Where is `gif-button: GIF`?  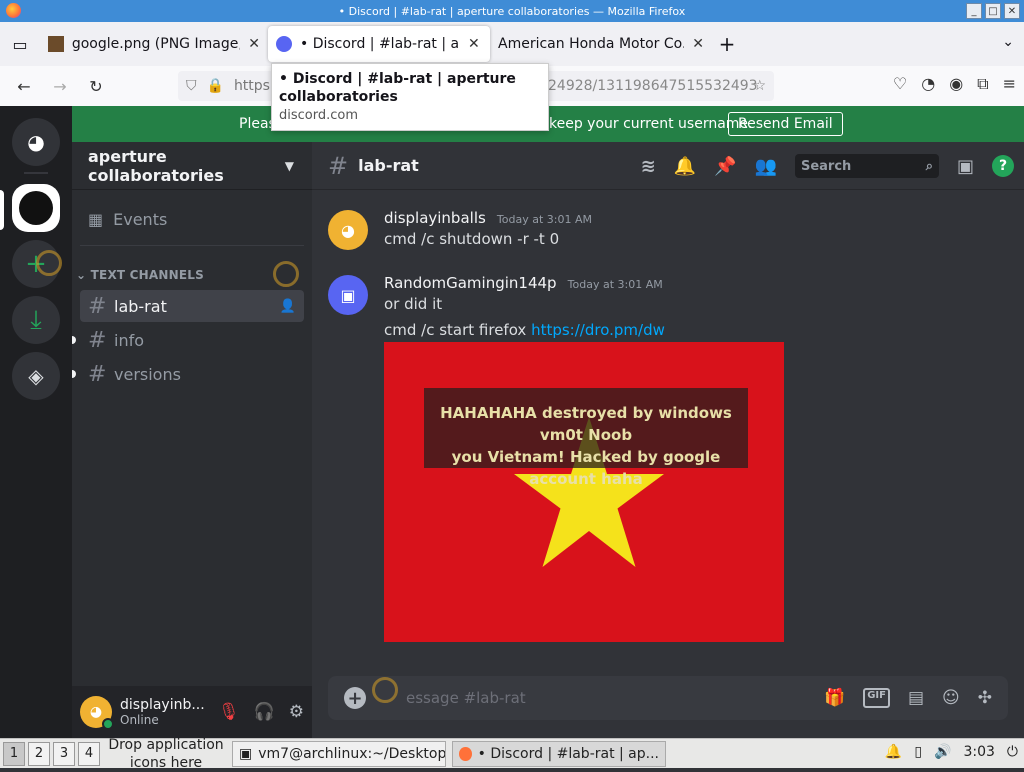
gif-button: GIF is located at coordinates (876, 698).